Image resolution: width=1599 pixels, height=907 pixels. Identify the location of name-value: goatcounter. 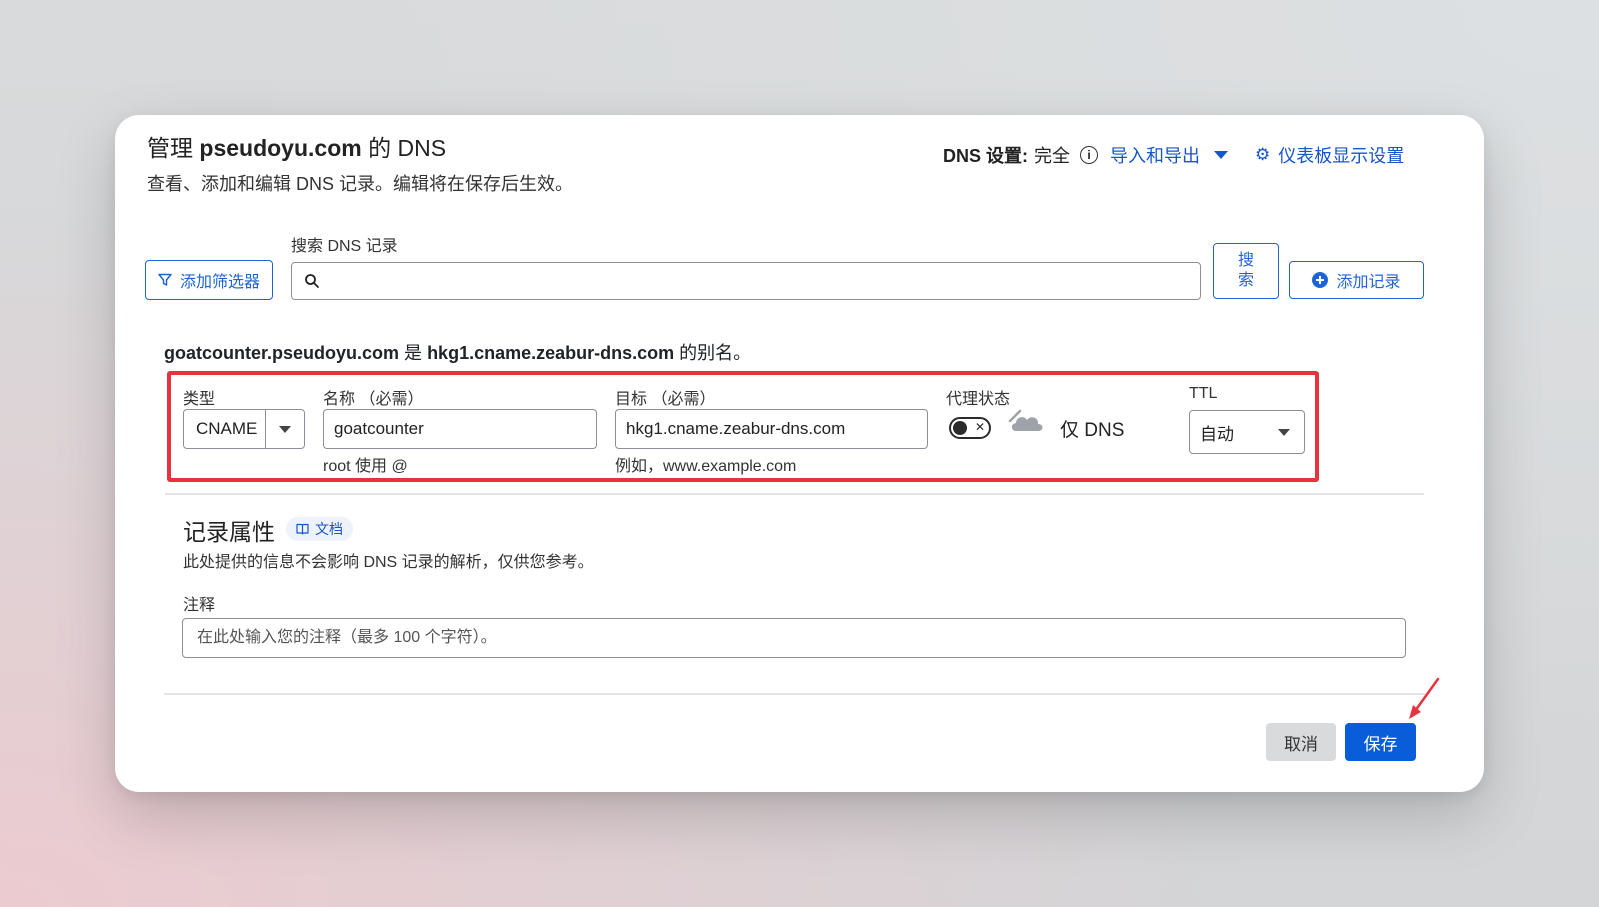
(379, 428).